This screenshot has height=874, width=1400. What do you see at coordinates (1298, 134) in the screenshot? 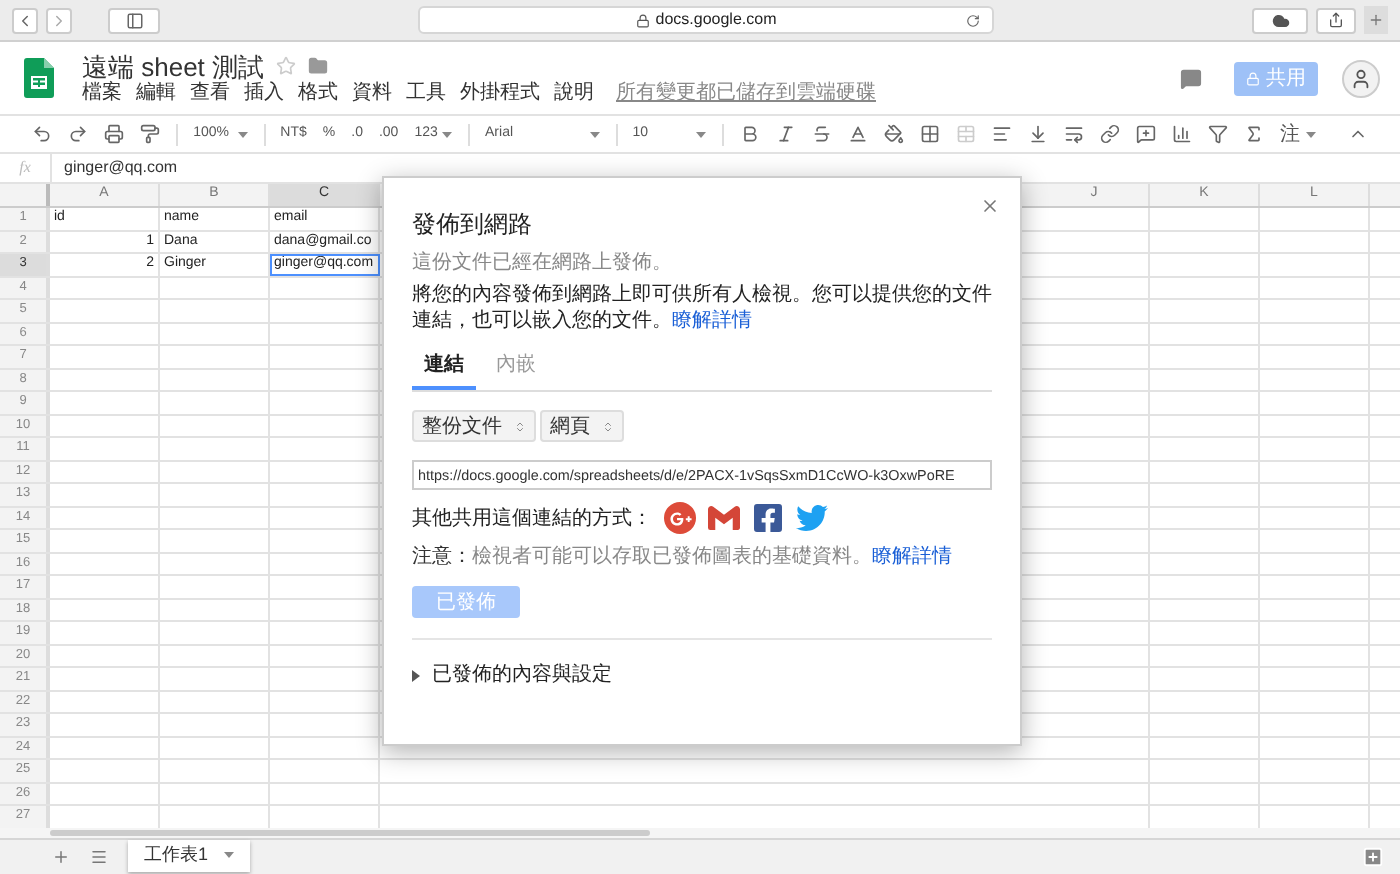
I see `input-tools-select: 注` at bounding box center [1298, 134].